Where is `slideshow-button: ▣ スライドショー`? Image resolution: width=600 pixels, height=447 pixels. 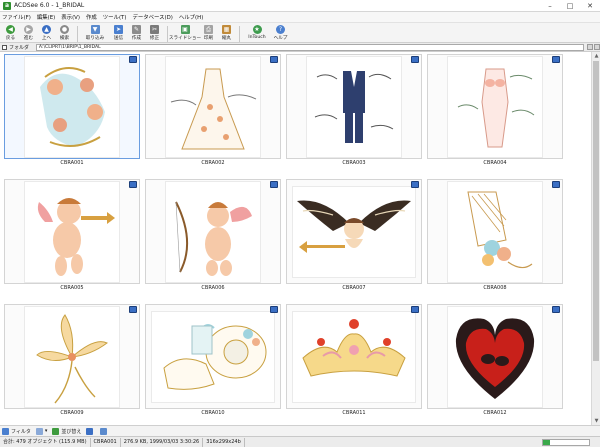
slideshow-button: ▣ スライドショー is located at coordinates (185, 32).